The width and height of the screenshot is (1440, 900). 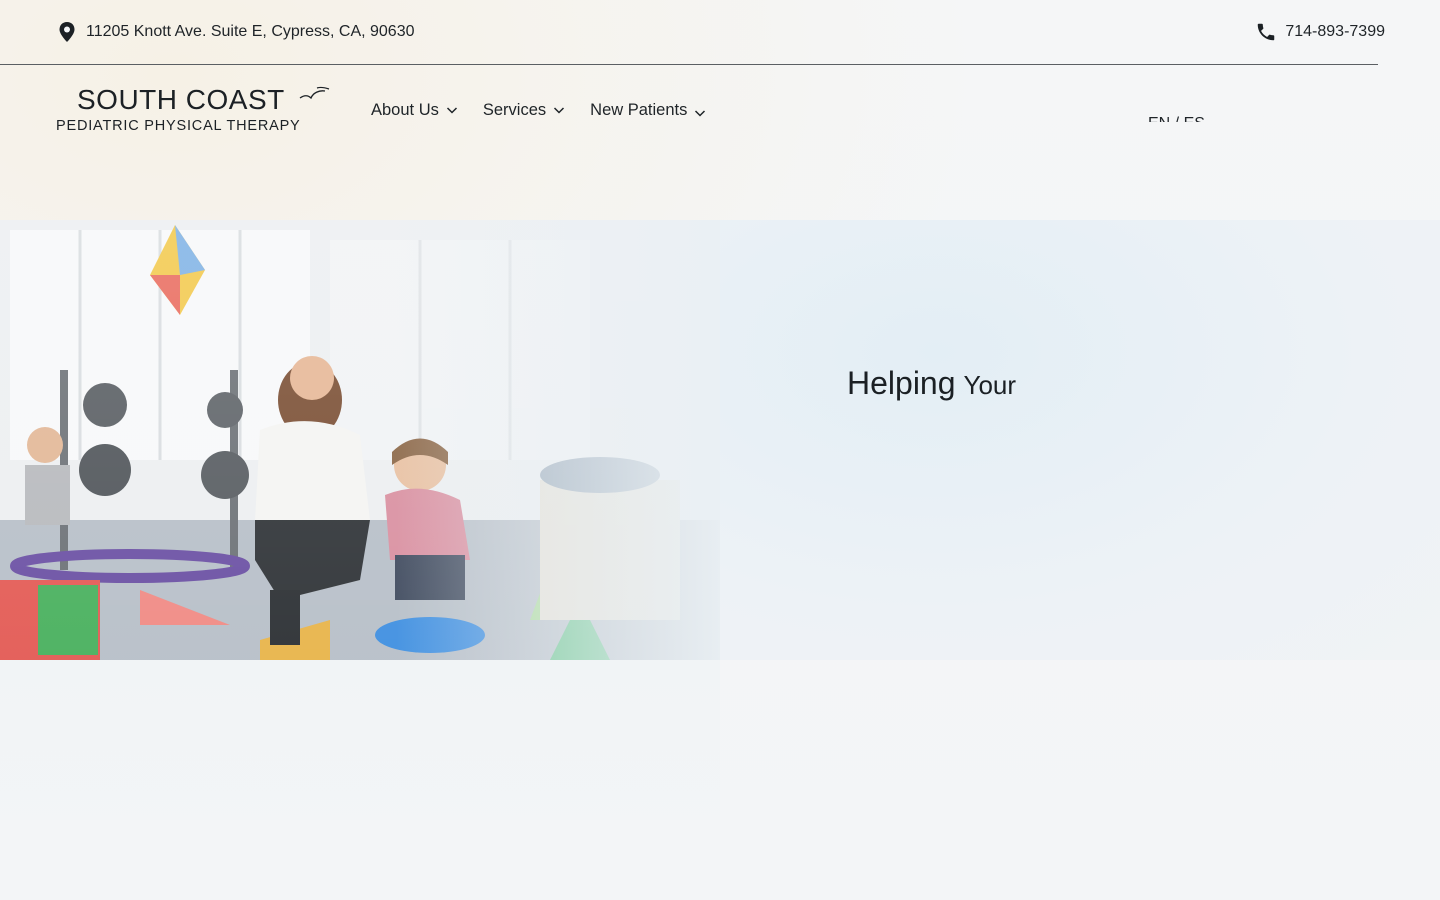 I want to click on nav-item-label: About Us, so click(x=405, y=109).